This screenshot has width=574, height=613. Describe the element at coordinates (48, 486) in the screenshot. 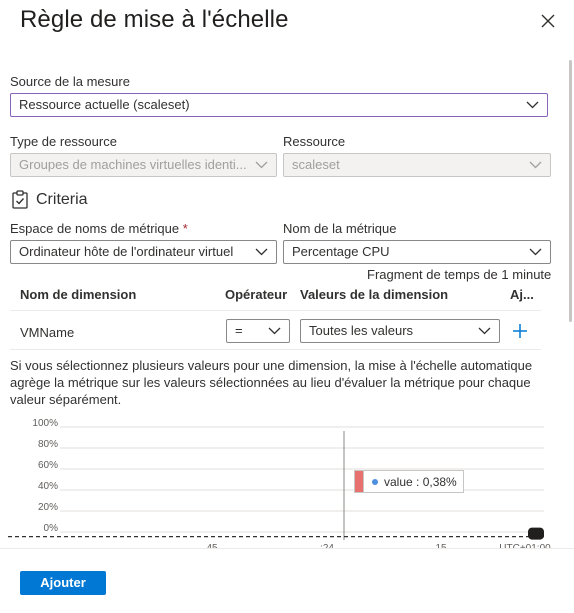

I see `y-tick-label: 40%` at that location.